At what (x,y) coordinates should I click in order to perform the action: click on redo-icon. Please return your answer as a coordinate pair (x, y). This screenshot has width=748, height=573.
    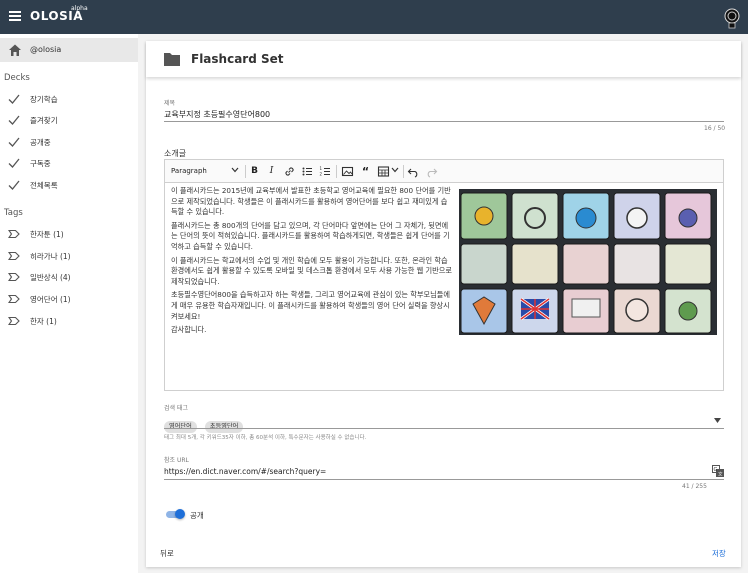
    Looking at the image, I should click on (431, 171).